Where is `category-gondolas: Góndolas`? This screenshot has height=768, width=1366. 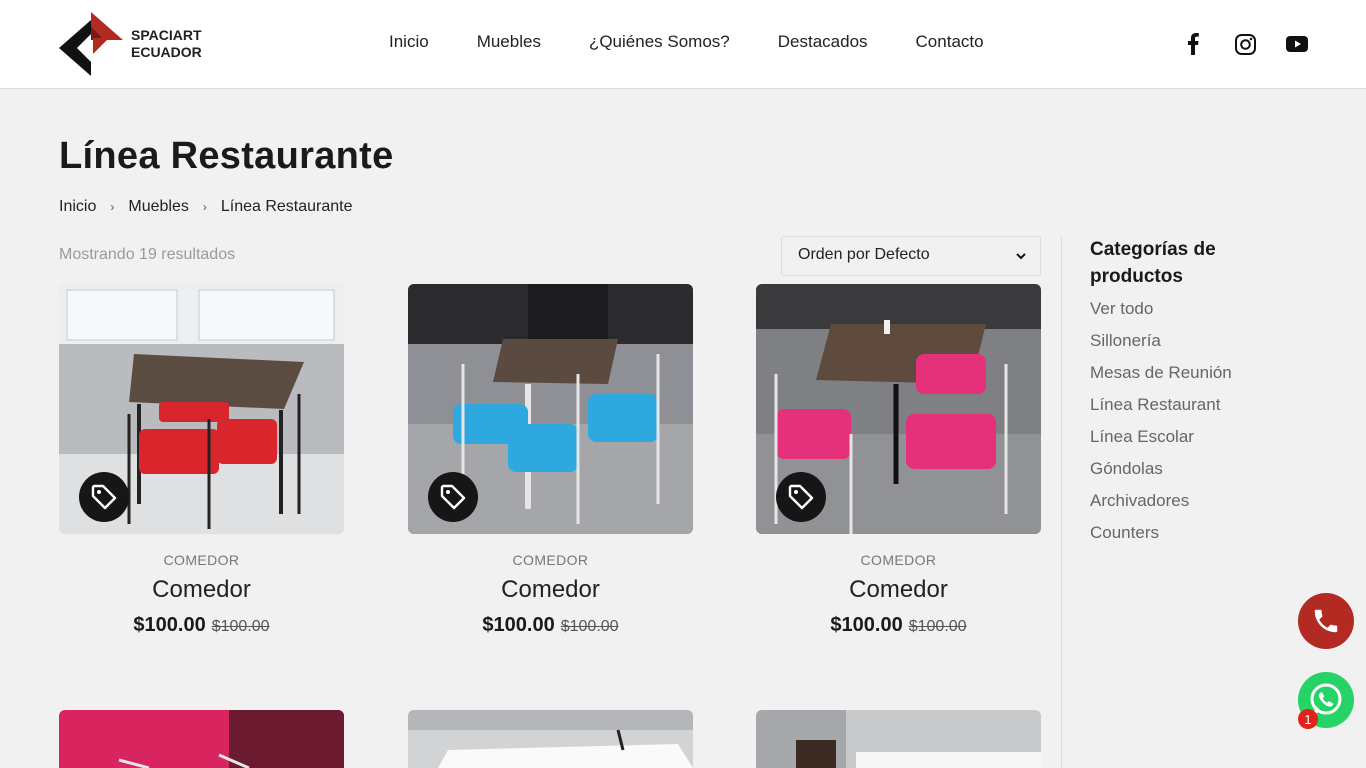 category-gondolas: Góndolas is located at coordinates (1161, 475).